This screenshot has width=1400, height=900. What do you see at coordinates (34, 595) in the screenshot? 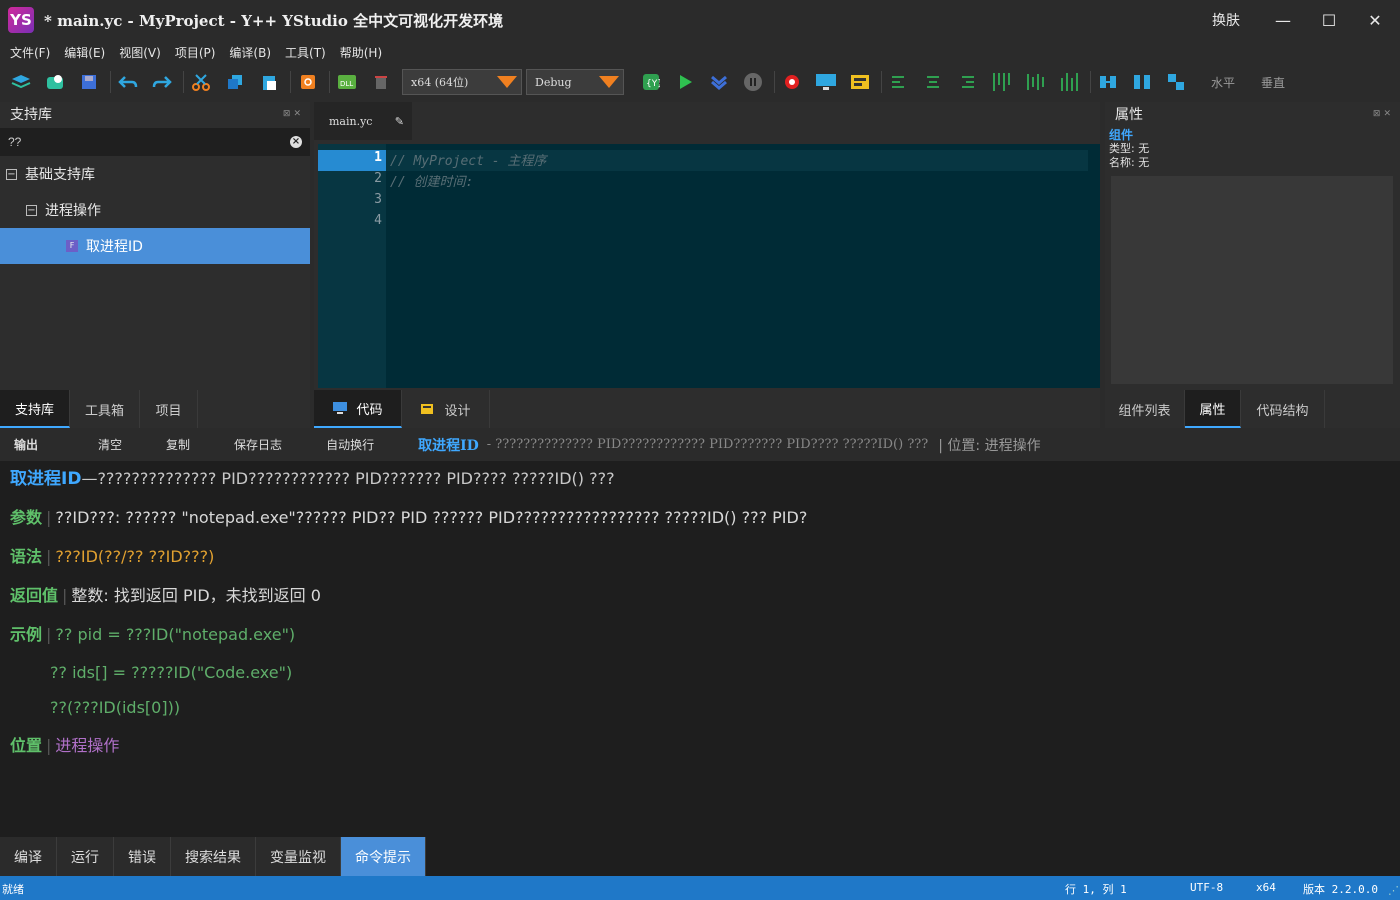
I see `help-label: 返回值` at bounding box center [34, 595].